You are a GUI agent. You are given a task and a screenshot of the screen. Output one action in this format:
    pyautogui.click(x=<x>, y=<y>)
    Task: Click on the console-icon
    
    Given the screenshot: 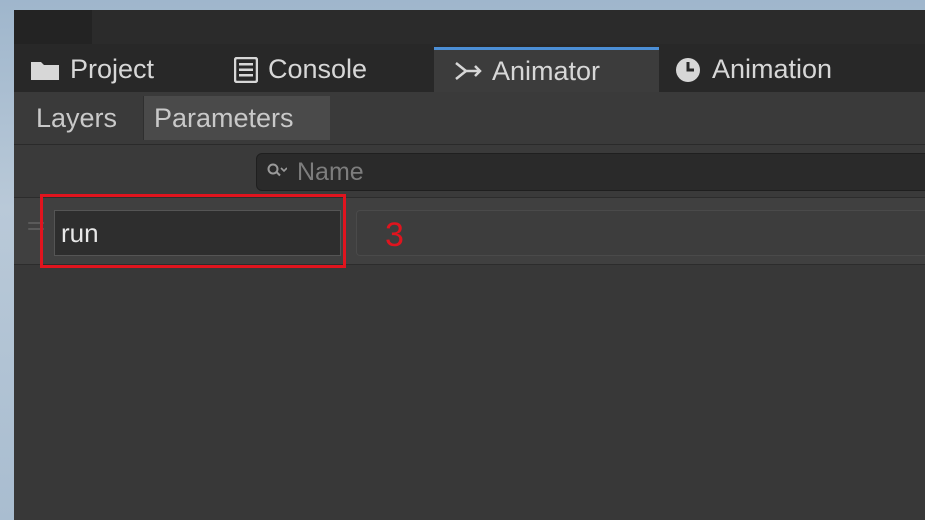 What is the action you would take?
    pyautogui.click(x=246, y=69)
    